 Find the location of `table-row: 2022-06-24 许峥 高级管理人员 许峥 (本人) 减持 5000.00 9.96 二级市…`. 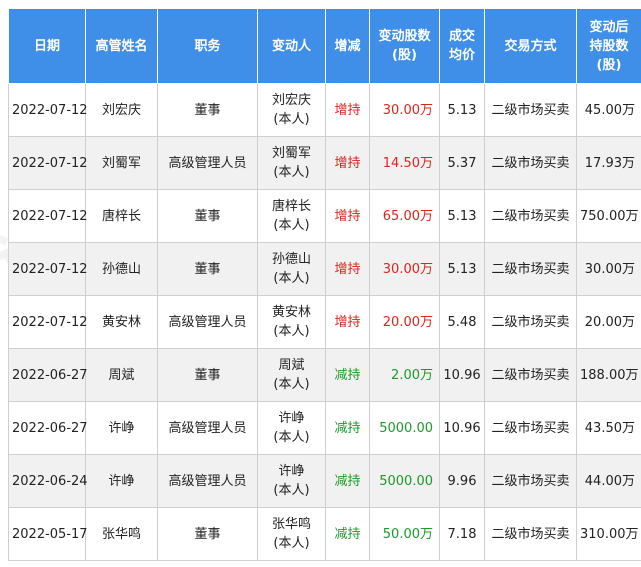

table-row: 2022-06-24 许峥 高级管理人员 许峥 (本人) 减持 5000.00 9.96 二级市… is located at coordinates (324, 481).